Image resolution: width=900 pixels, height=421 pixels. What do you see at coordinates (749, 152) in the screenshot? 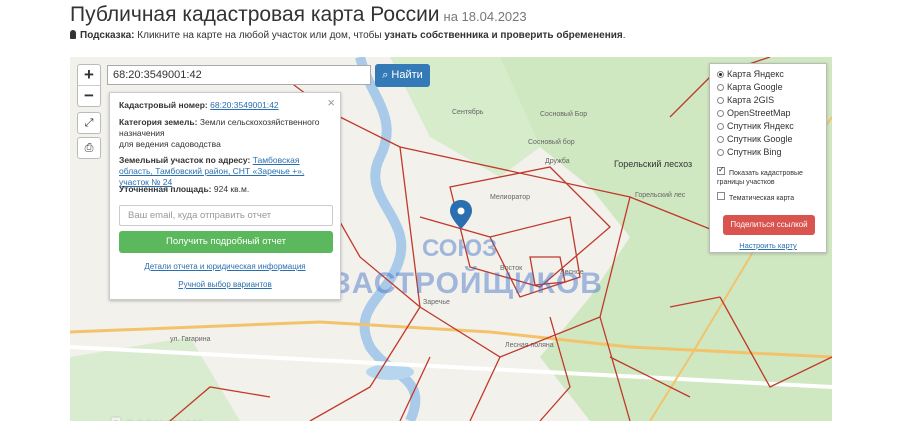
I see `layer-bing-sat: Спутник Bing` at bounding box center [749, 152].